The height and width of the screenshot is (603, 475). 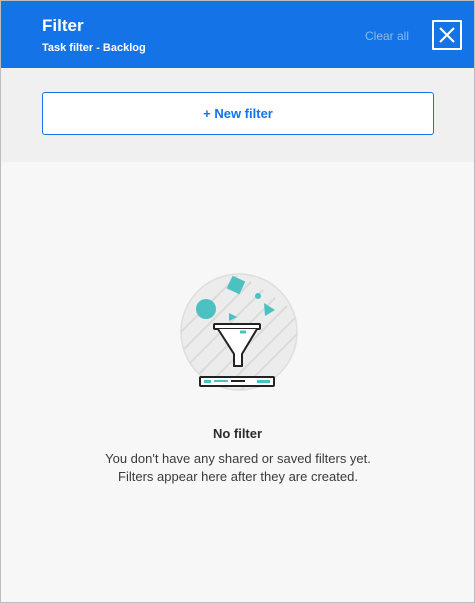 What do you see at coordinates (94, 48) in the screenshot?
I see `panel-subtitle: Task filter - Backlog` at bounding box center [94, 48].